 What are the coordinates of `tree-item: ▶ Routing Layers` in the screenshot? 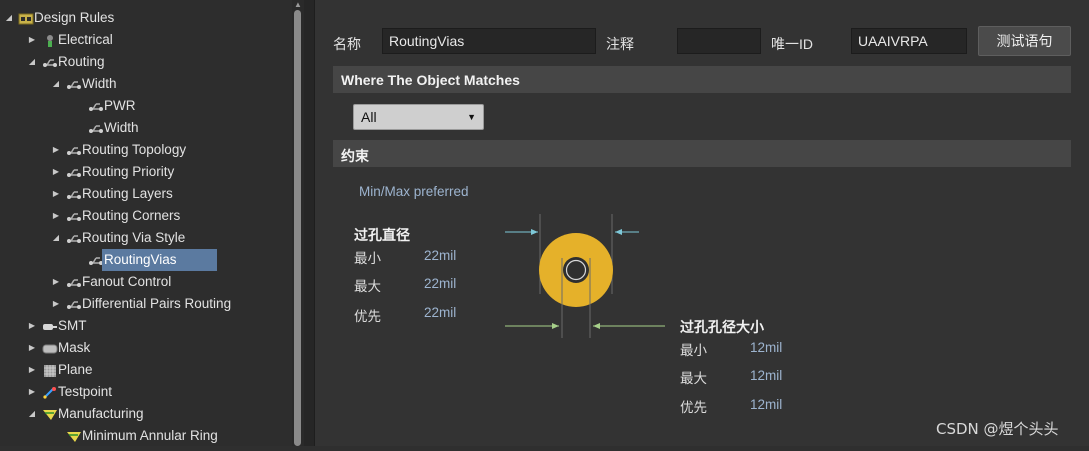 It's located at (146, 194).